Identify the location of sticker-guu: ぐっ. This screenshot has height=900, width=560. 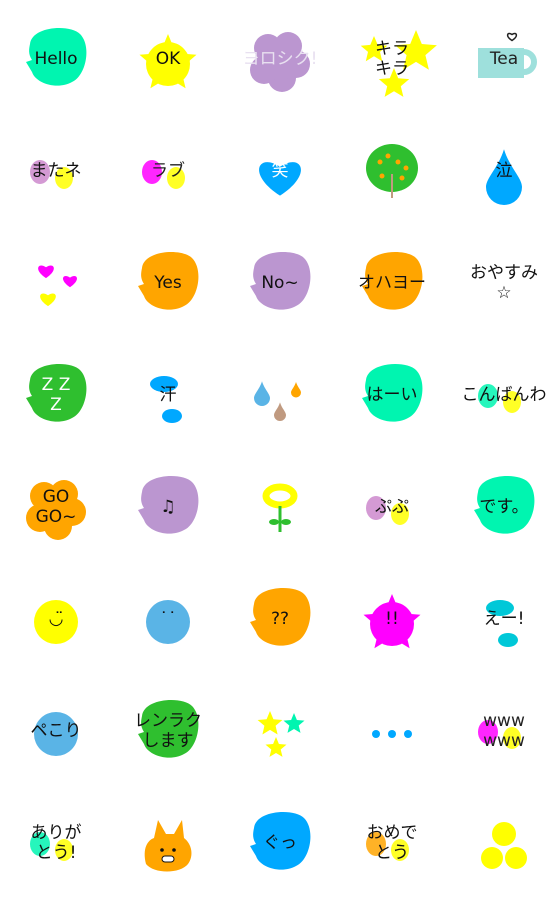
(280, 844).